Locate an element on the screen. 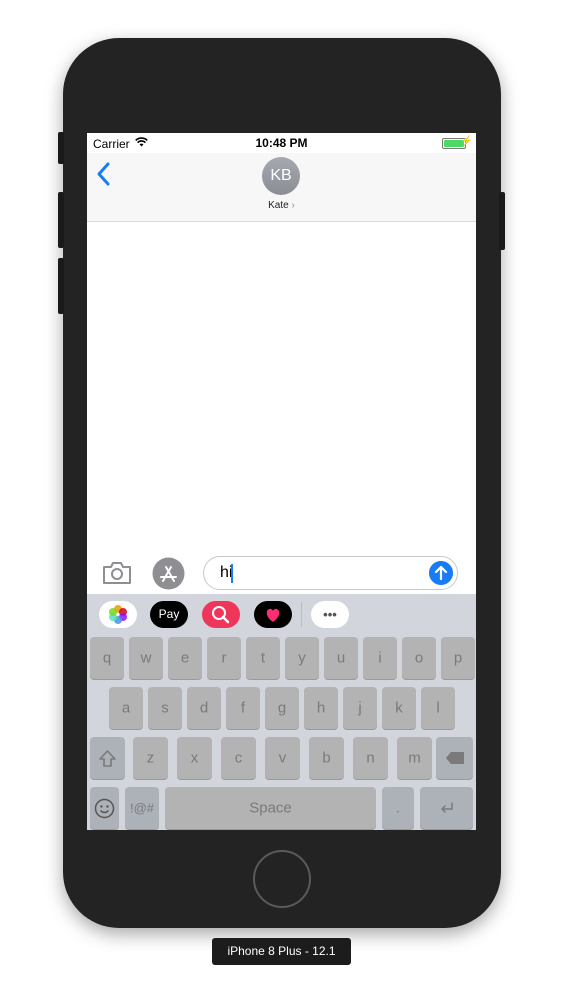  key-z: z is located at coordinates (150, 758).